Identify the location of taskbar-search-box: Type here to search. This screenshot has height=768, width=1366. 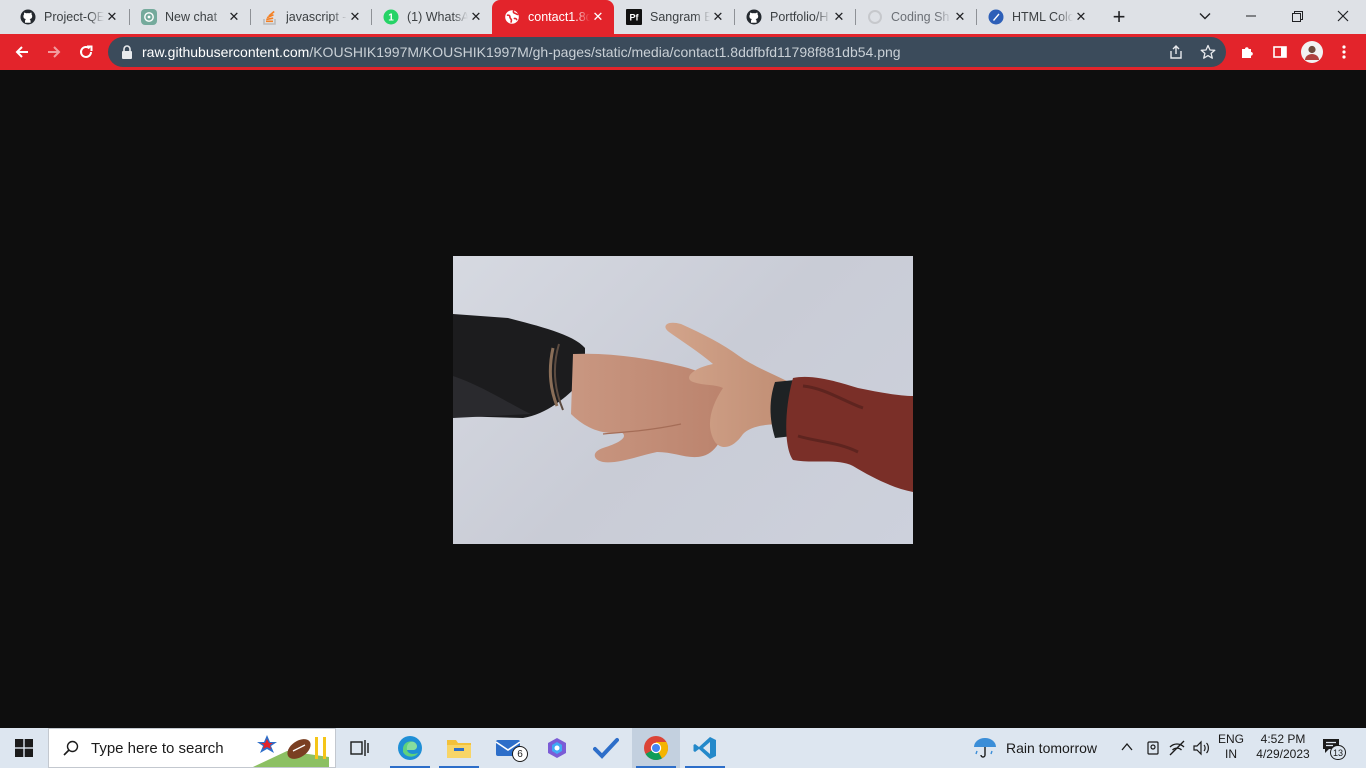
(192, 748).